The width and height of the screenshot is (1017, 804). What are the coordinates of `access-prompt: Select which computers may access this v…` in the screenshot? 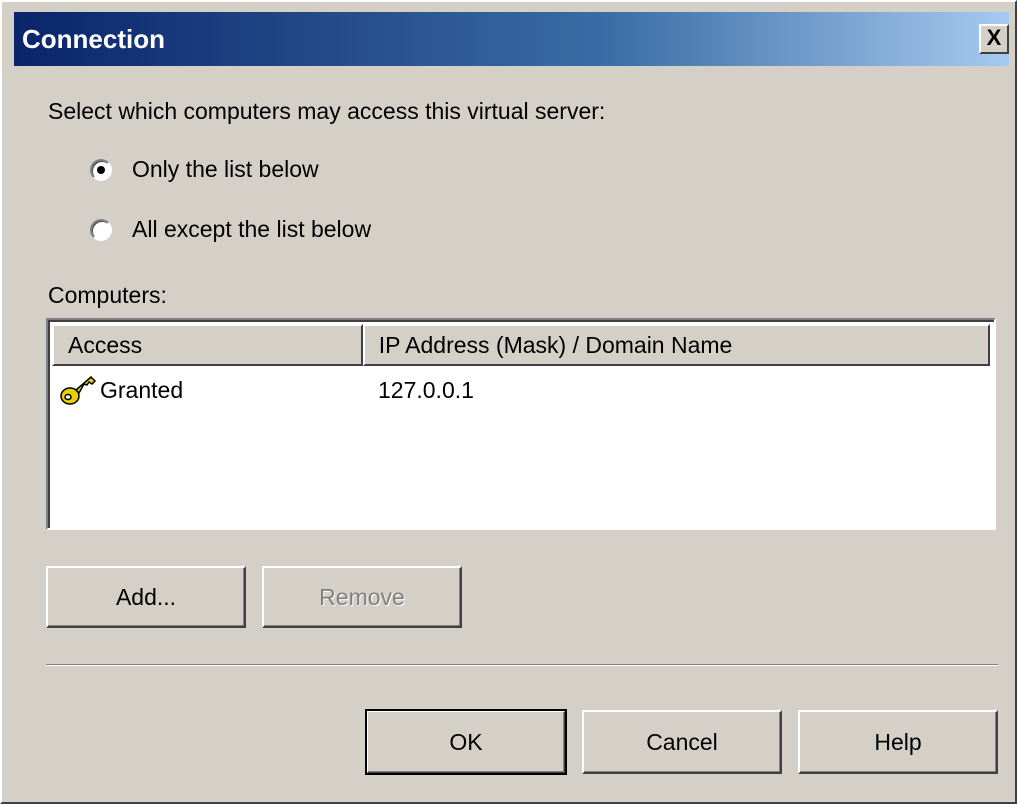 It's located at (327, 111).